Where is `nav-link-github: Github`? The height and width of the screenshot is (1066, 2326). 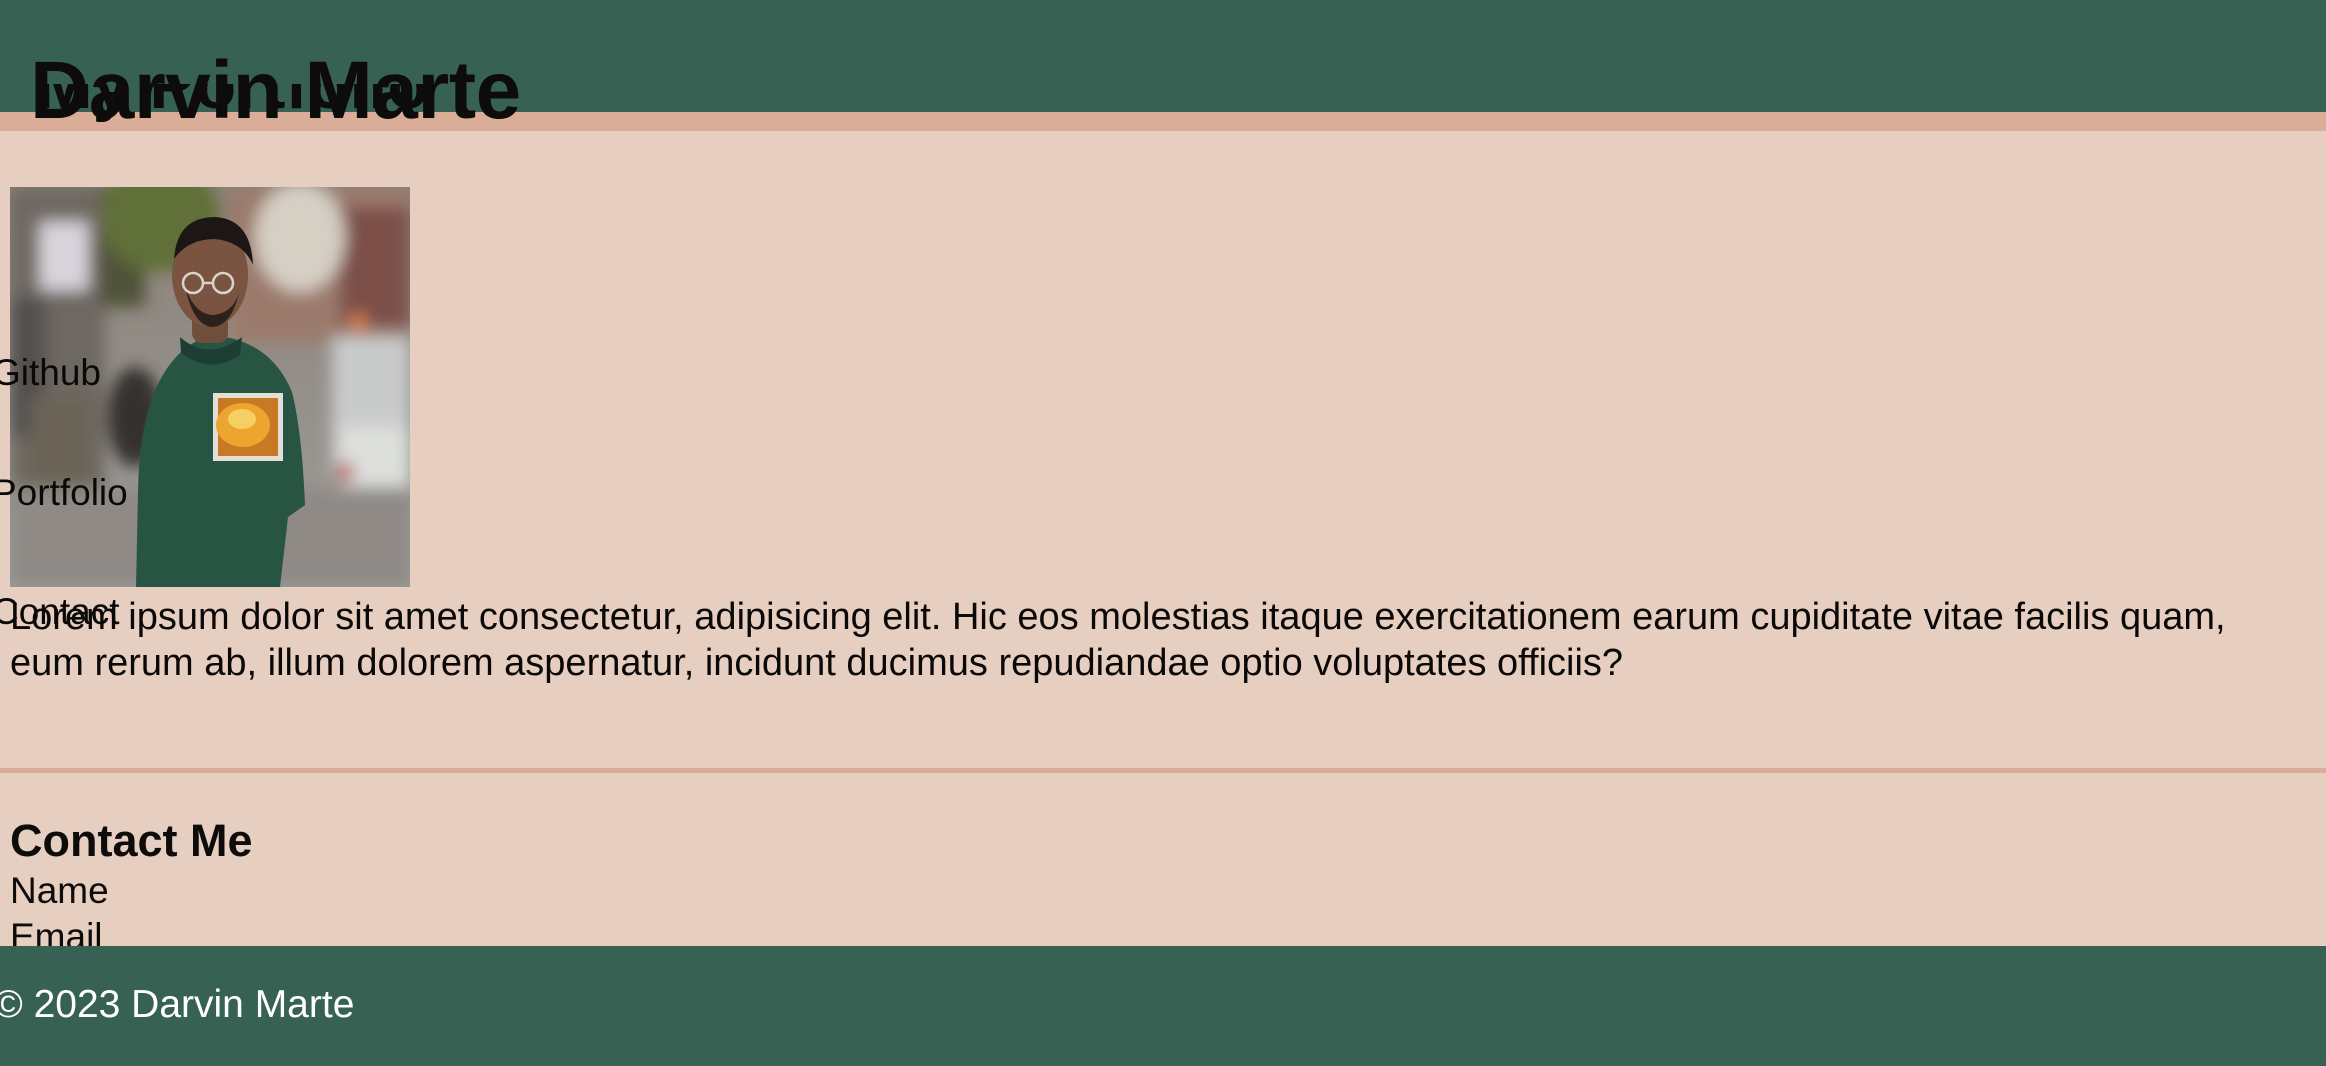 nav-link-github: Github is located at coordinates (50, 373).